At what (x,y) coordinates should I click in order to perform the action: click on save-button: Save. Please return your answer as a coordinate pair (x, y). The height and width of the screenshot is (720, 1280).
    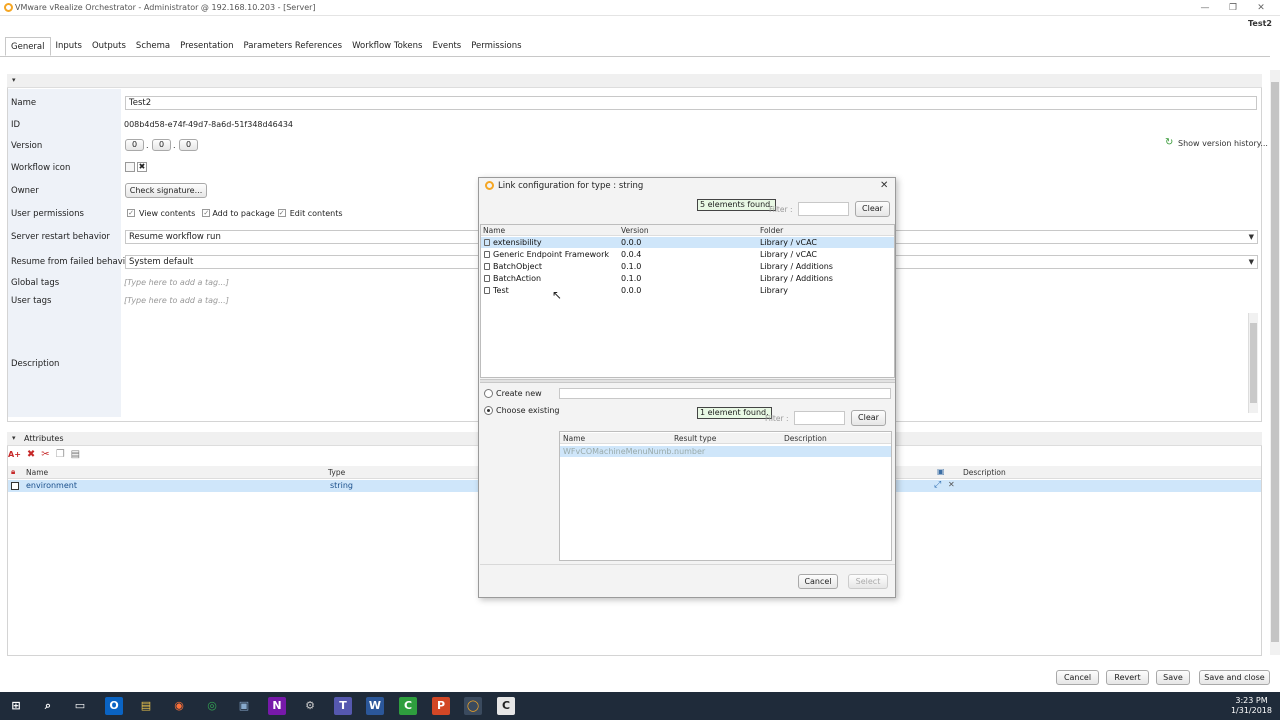
    Looking at the image, I should click on (1173, 677).